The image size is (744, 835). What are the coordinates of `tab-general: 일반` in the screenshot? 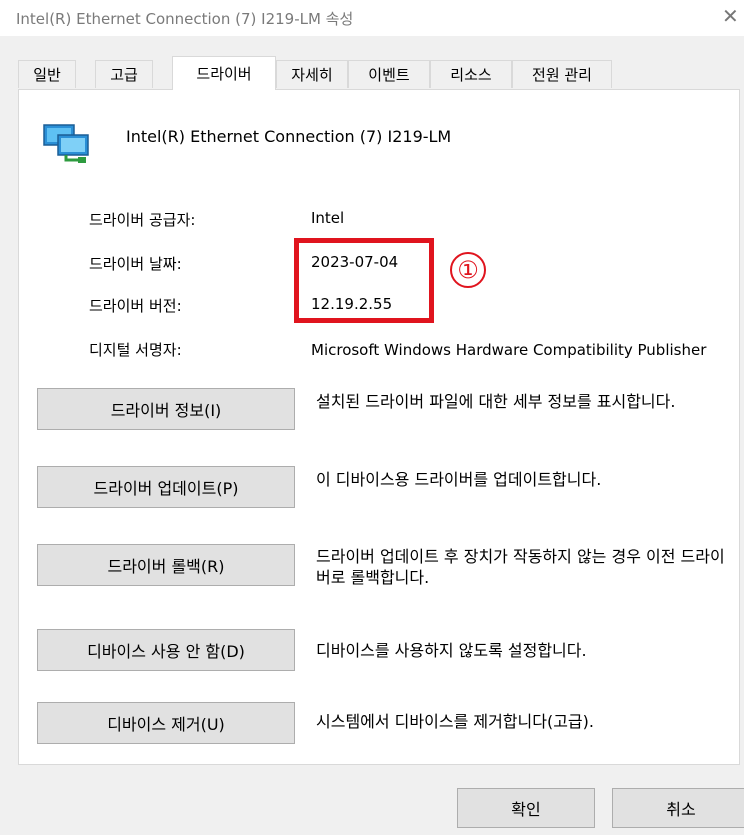 It's located at (47, 74).